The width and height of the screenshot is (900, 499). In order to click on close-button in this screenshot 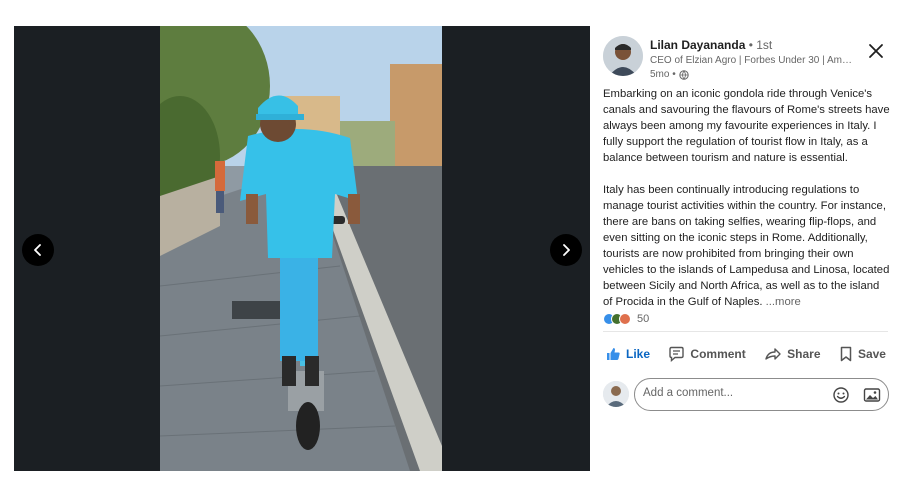, I will do `click(876, 51)`.